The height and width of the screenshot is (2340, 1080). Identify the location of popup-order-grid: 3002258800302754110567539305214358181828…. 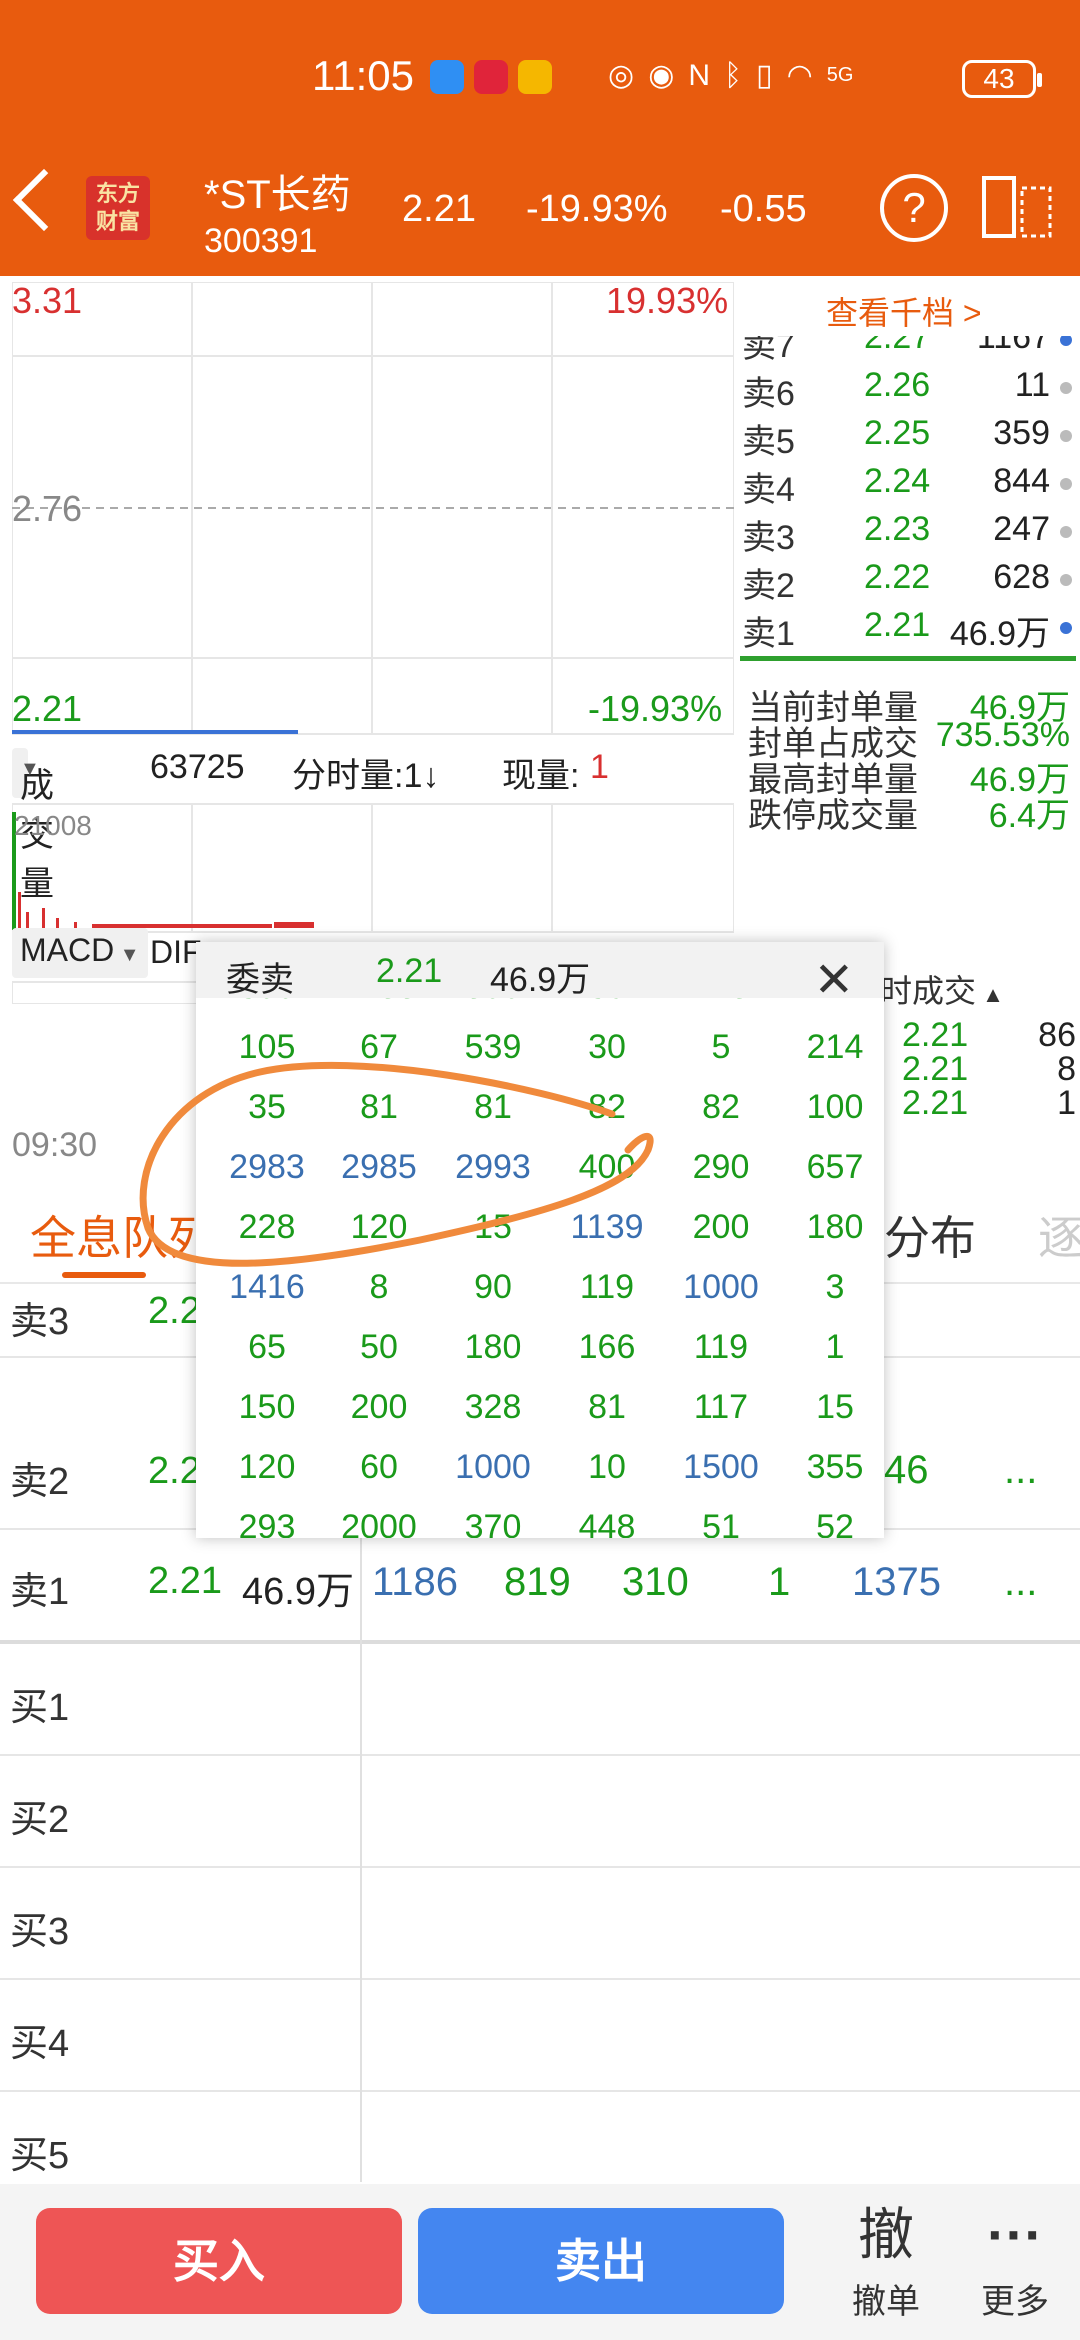
(540, 1268).